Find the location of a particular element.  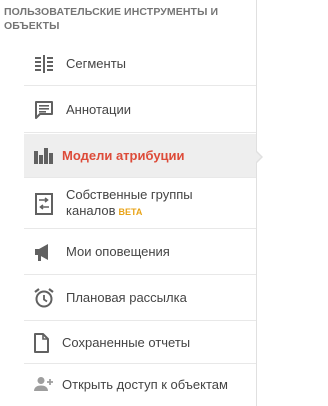

menu-item-attribution-models: Модели атрибуции is located at coordinates (140, 156).